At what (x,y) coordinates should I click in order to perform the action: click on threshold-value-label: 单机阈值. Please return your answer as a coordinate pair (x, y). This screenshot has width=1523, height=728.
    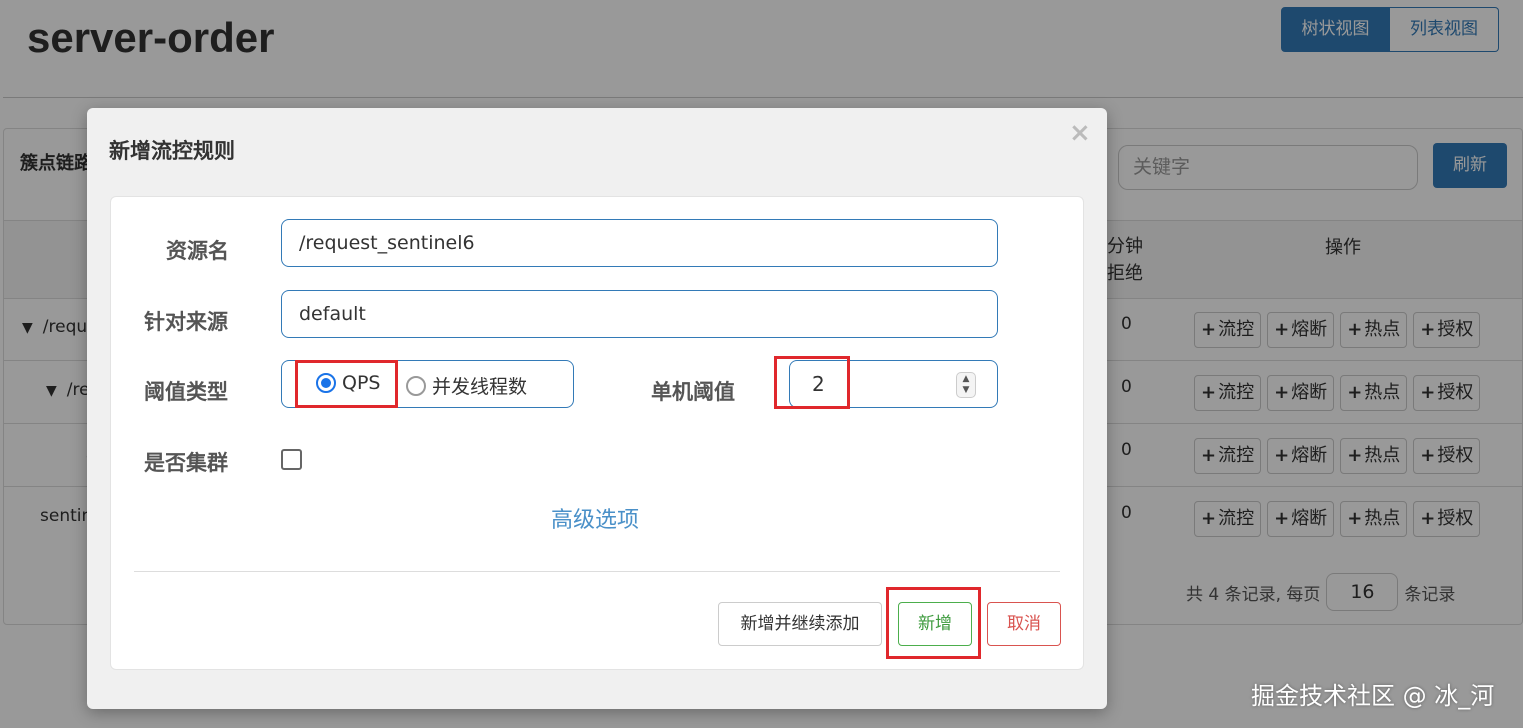
    Looking at the image, I should click on (693, 392).